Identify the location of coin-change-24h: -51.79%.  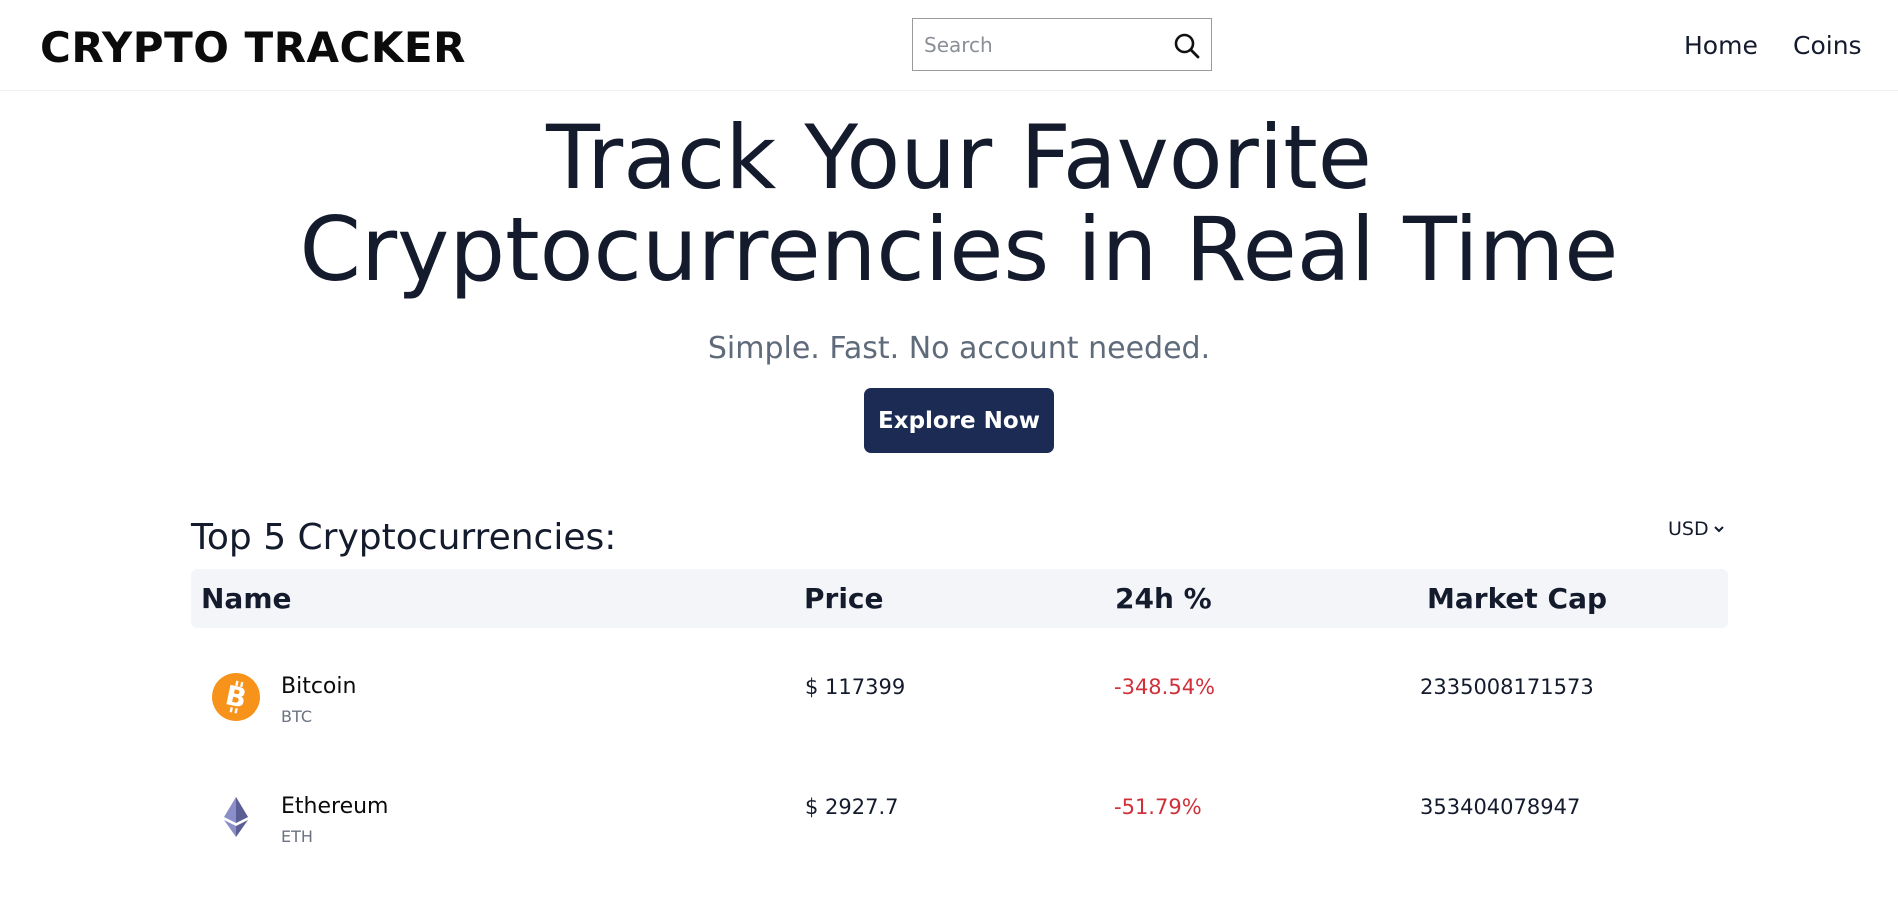
(1158, 807).